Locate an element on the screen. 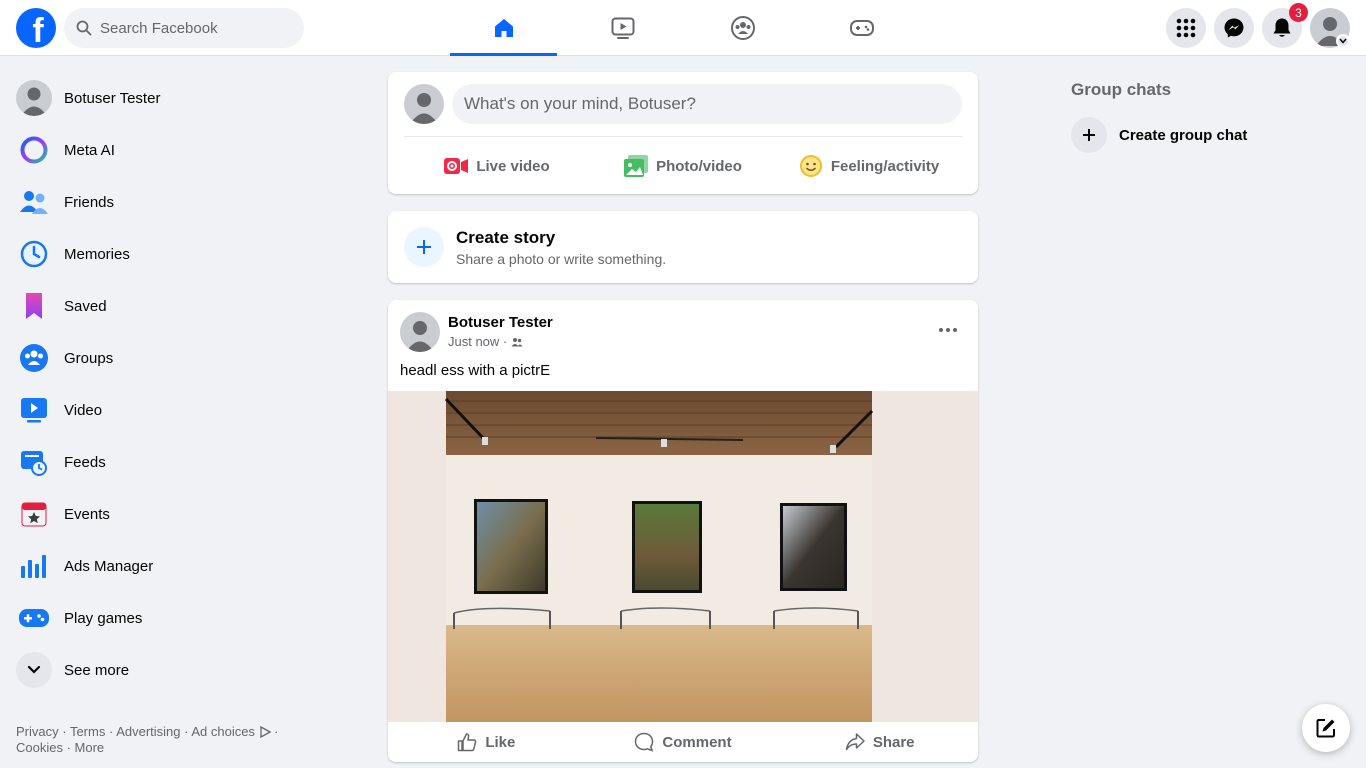 This screenshot has width=1366, height=768. account-menu-caret is located at coordinates (1343, 41).